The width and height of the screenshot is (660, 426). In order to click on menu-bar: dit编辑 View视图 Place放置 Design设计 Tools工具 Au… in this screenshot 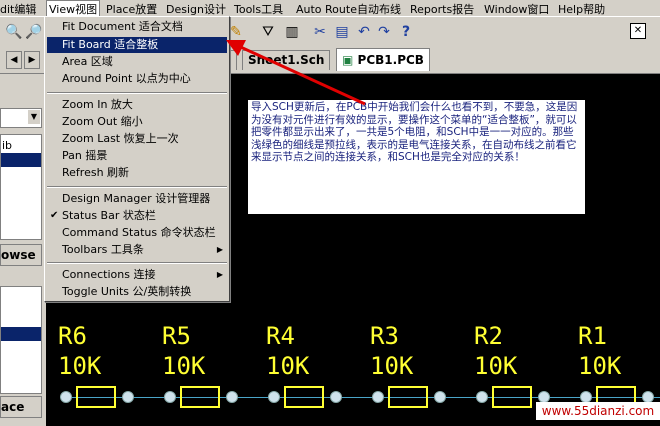, I will do `click(330, 8)`.